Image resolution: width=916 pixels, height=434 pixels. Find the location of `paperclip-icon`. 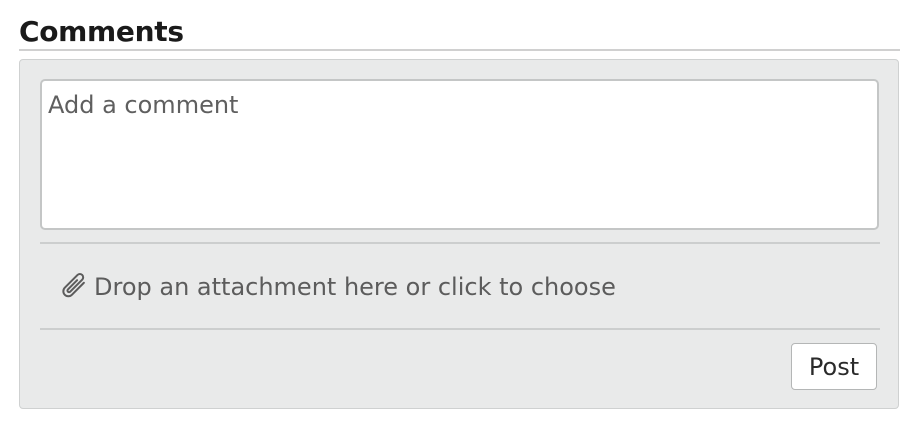

paperclip-icon is located at coordinates (74, 287).